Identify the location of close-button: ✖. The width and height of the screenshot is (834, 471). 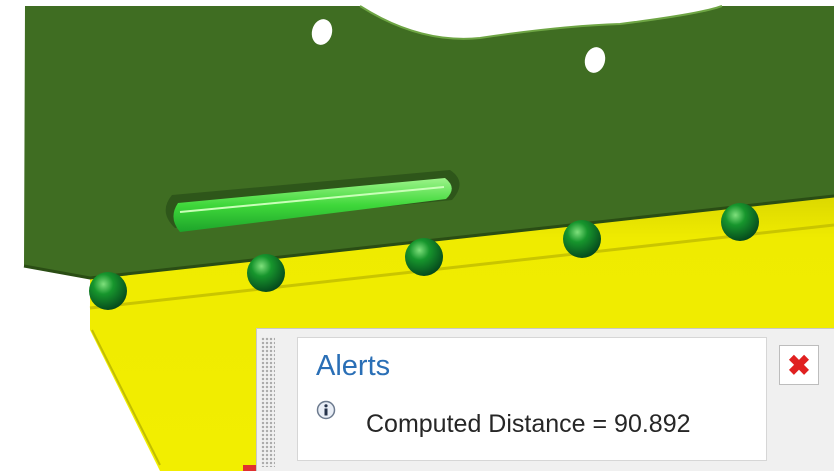
(799, 365).